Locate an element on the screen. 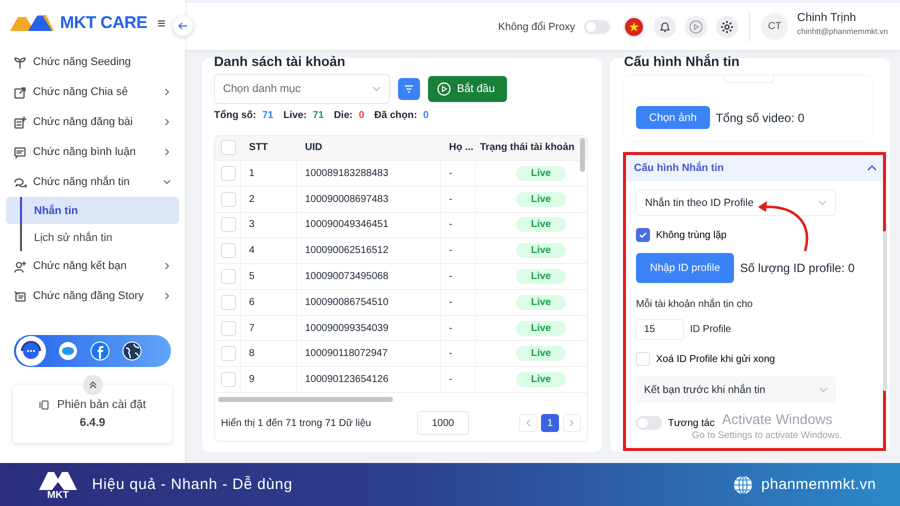 The image size is (900, 506). language-button is located at coordinates (634, 27).